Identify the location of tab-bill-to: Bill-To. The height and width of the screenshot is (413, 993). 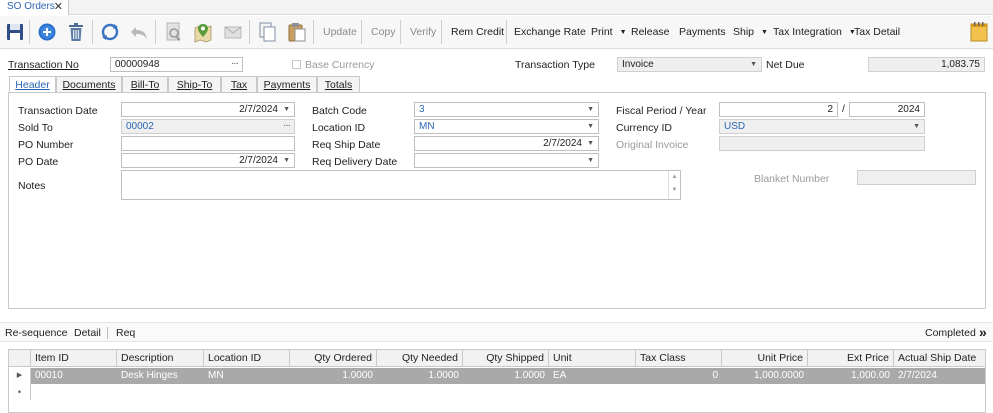
(145, 84).